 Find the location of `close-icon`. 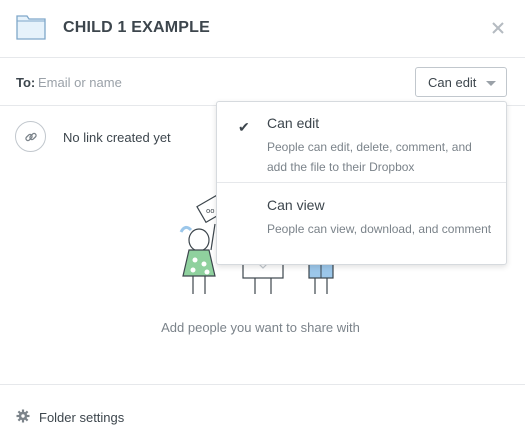

close-icon is located at coordinates (498, 28).